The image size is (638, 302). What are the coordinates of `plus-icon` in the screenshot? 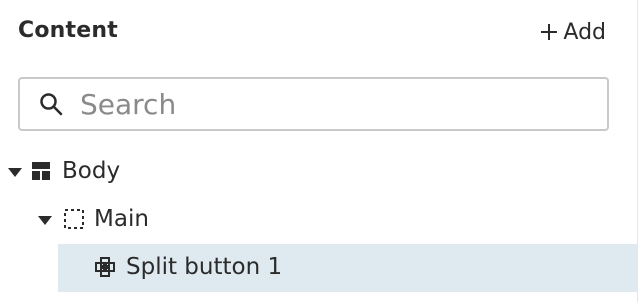 It's located at (549, 32).